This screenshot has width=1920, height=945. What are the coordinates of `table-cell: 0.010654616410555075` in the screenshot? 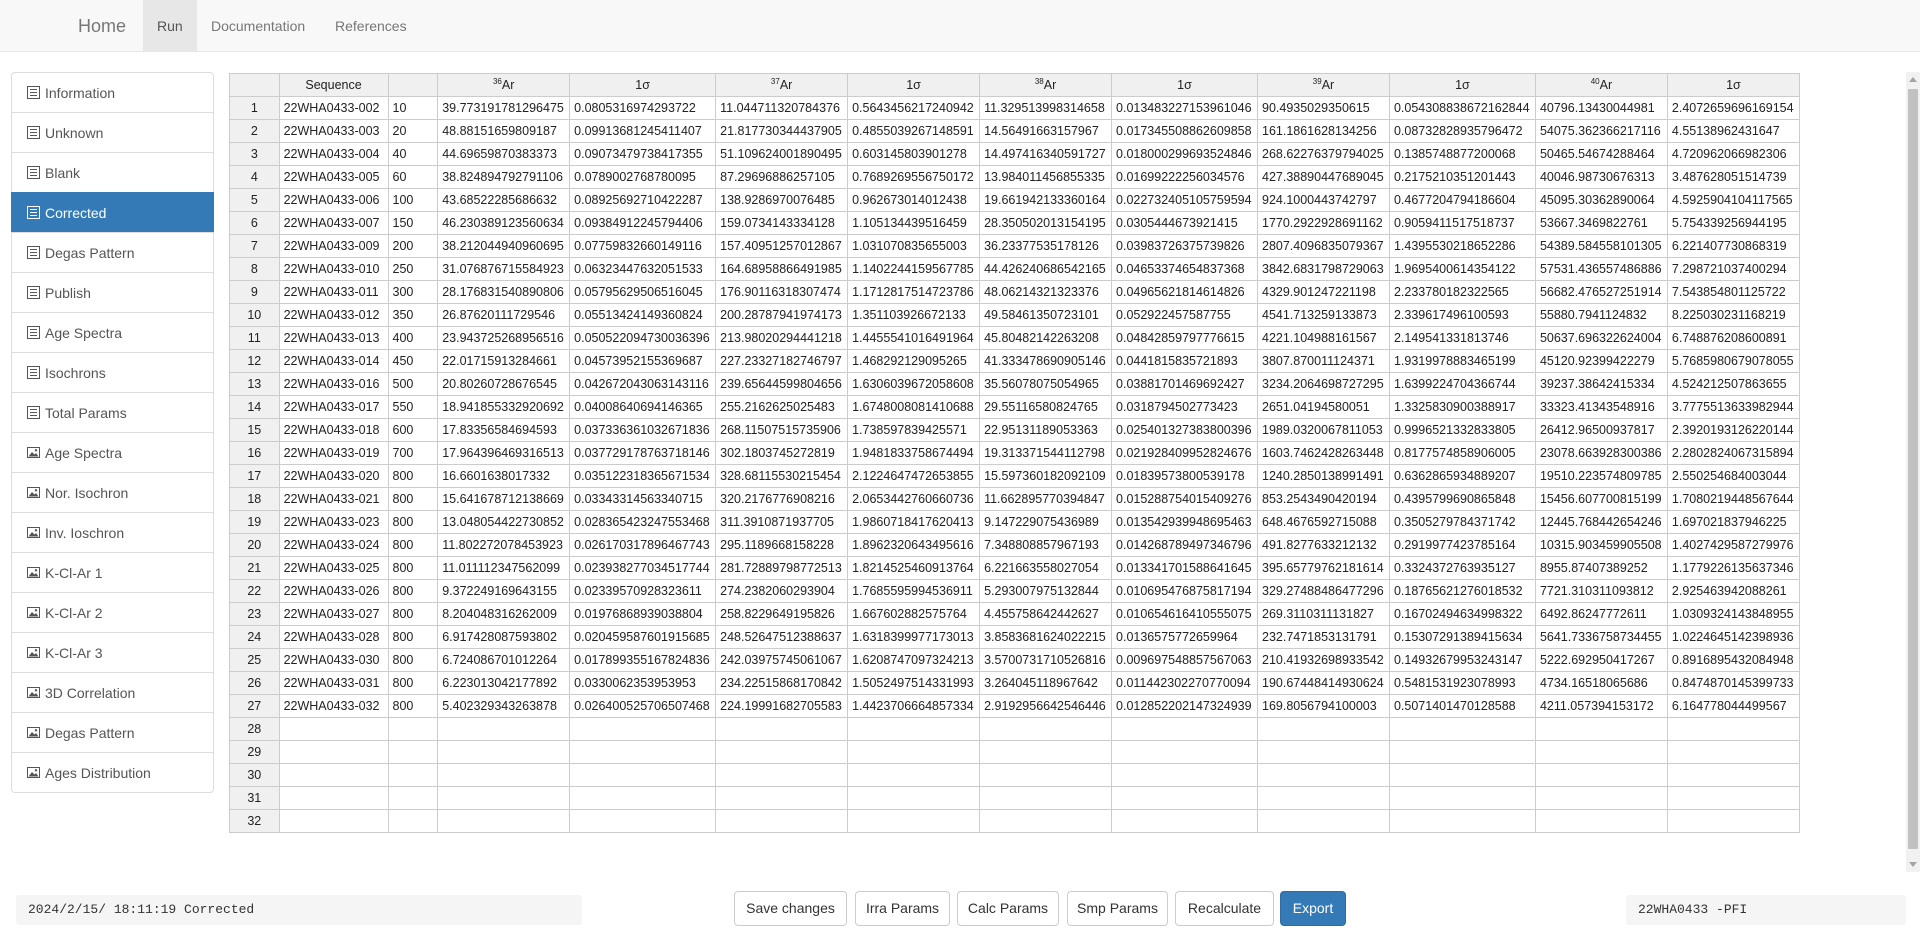 It's located at (1184, 614).